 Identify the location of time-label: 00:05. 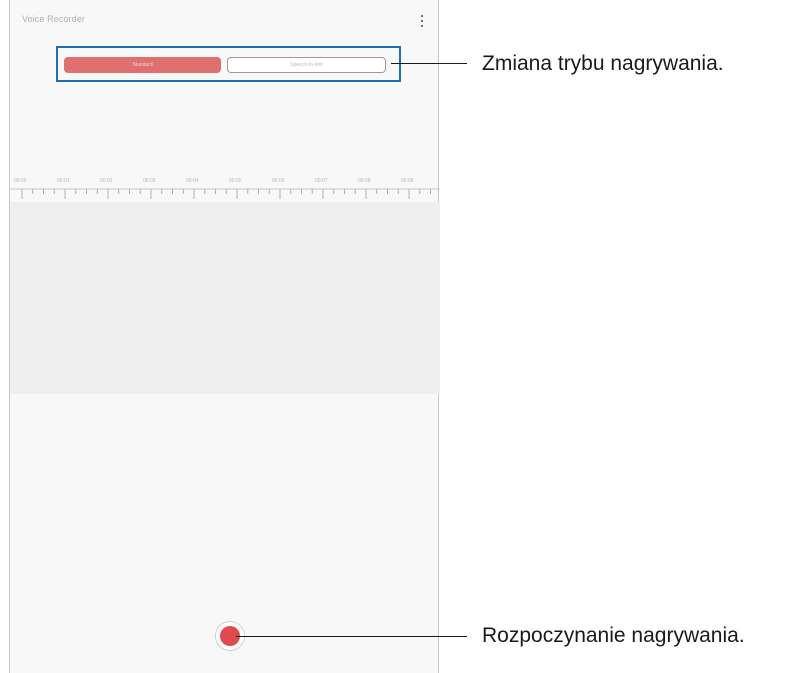
(235, 181).